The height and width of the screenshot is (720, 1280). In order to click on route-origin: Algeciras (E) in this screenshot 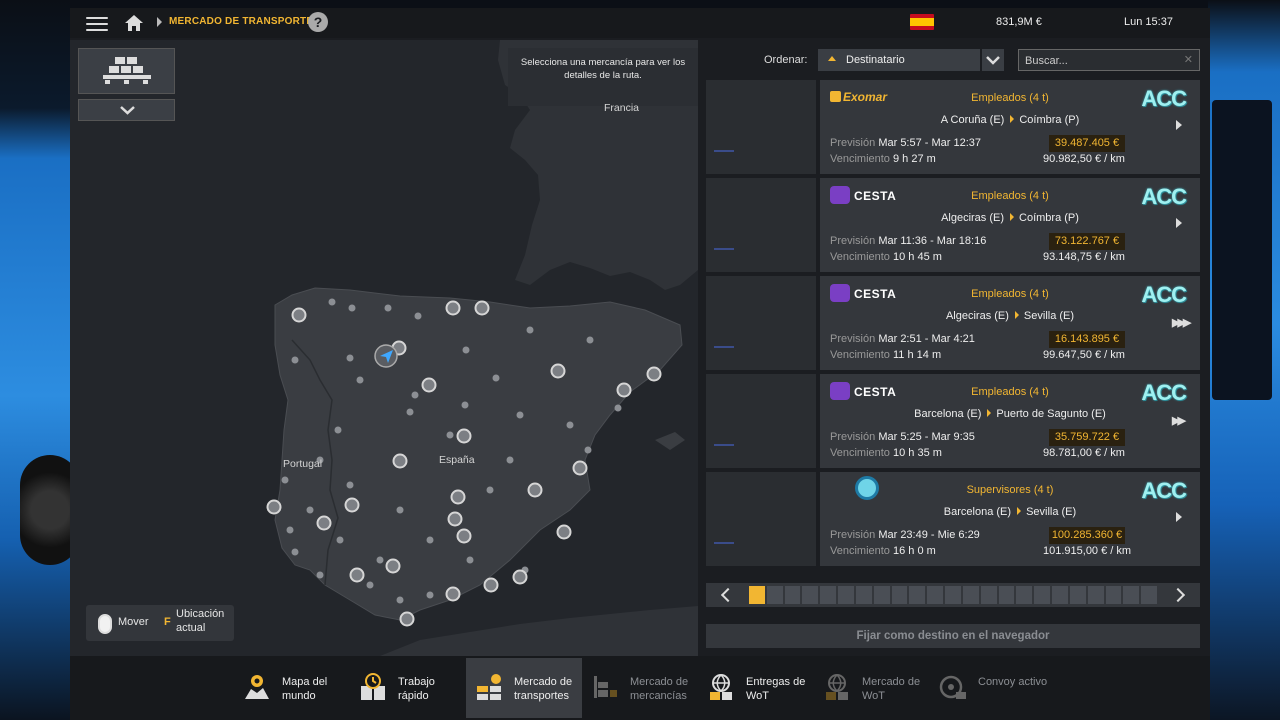, I will do `click(977, 316)`.